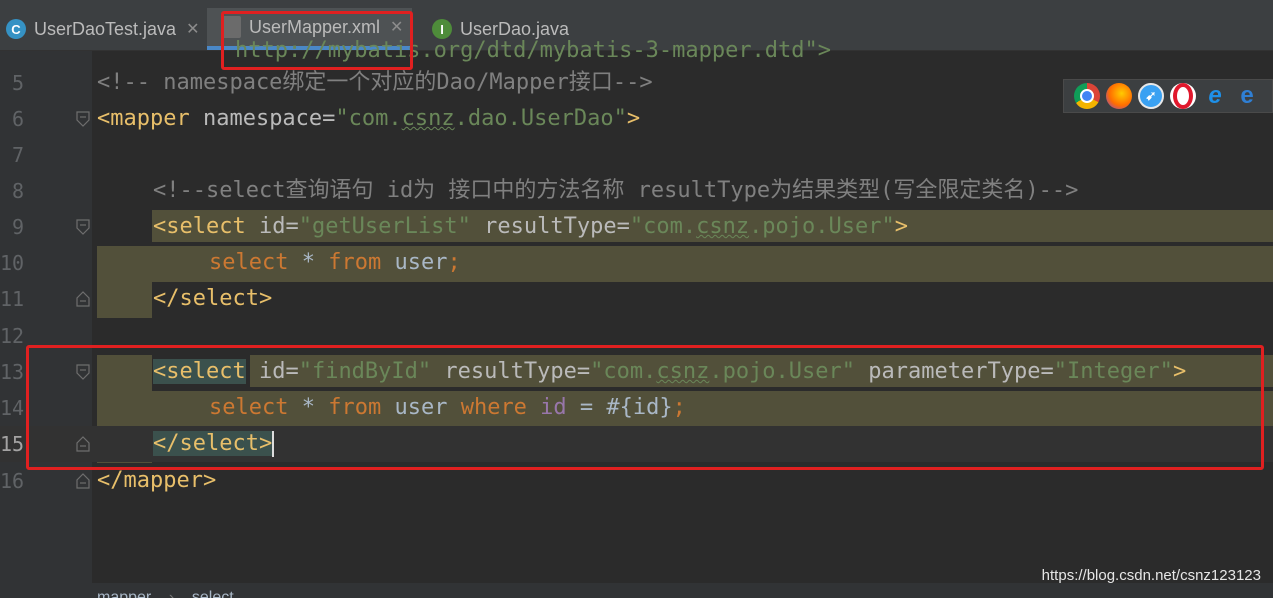  I want to click on code-text: </select>, so click(213, 298).